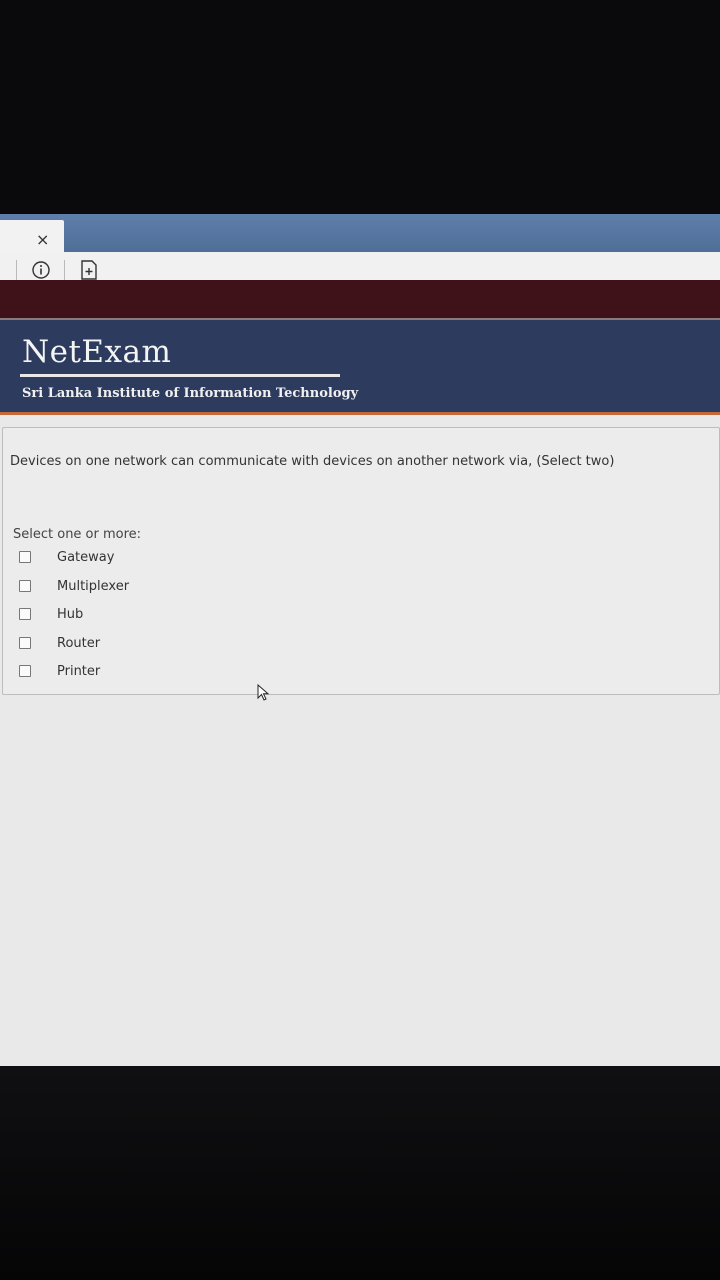  Describe the element at coordinates (79, 643) in the screenshot. I see `option-label: Router` at that location.